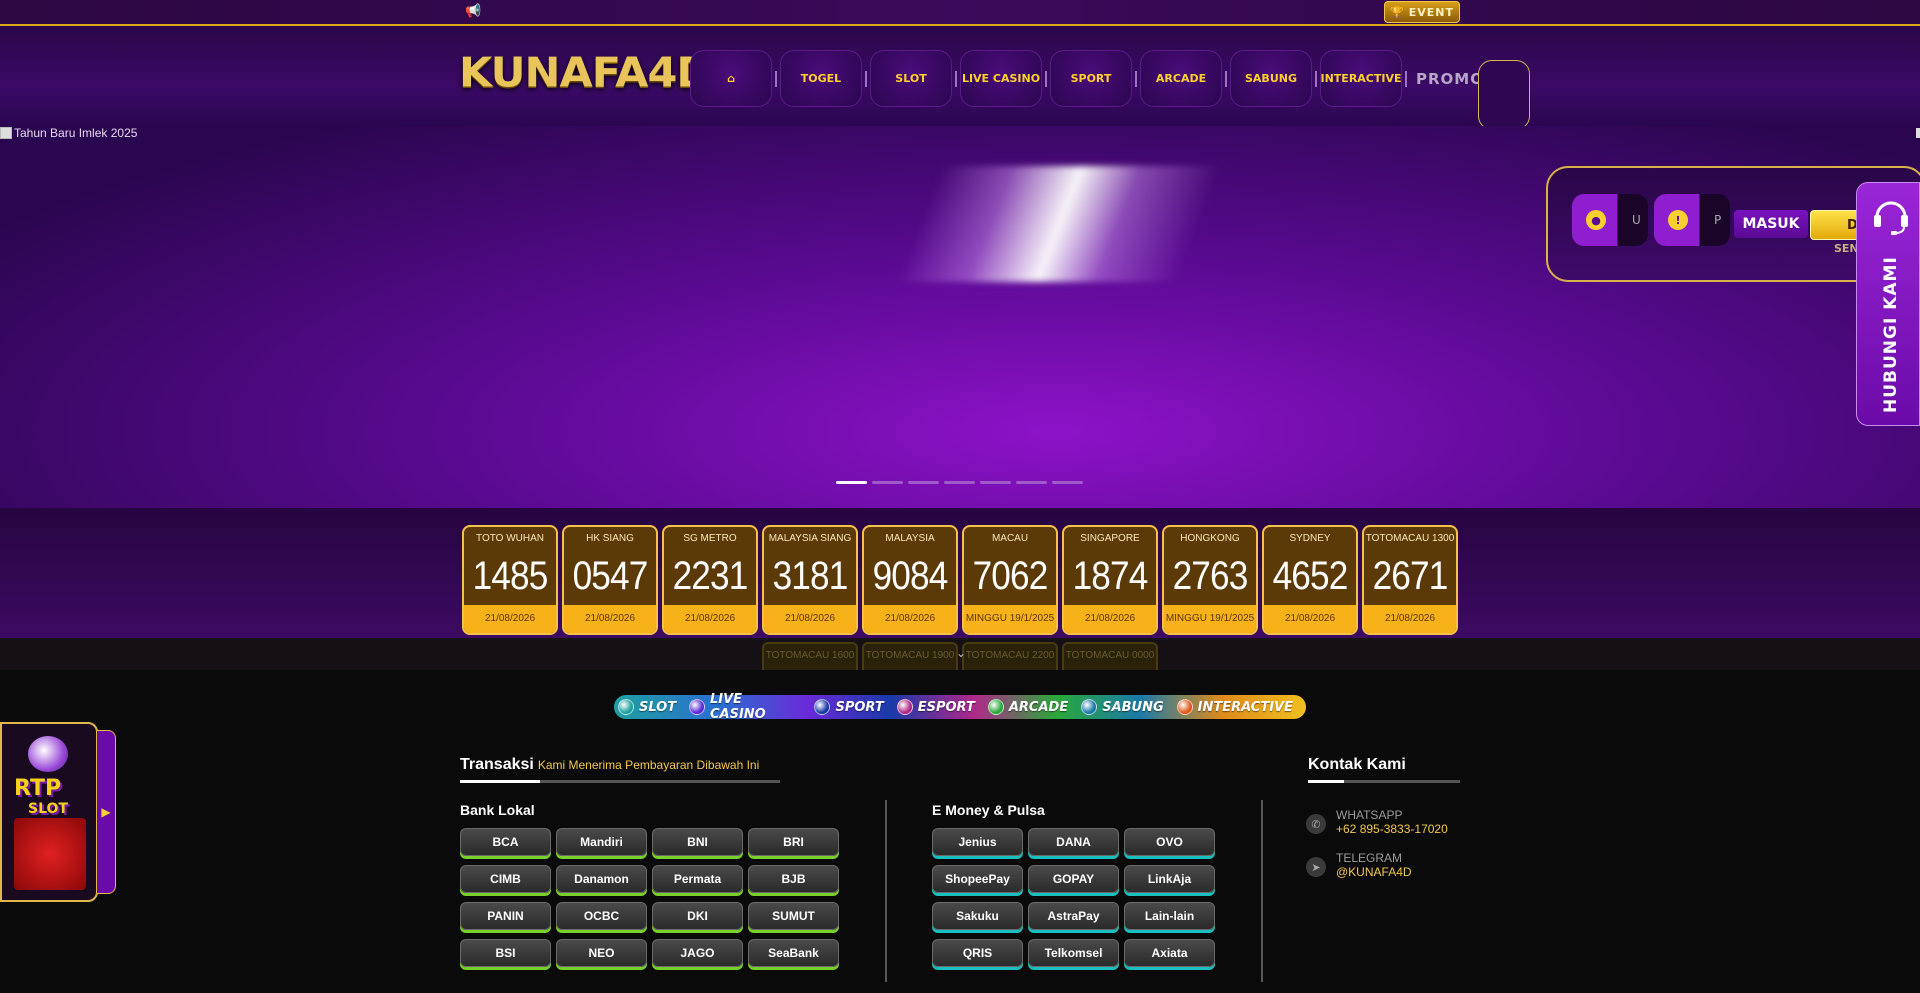  What do you see at coordinates (1692, 220) in the screenshot?
I see `password-field: ! P` at bounding box center [1692, 220].